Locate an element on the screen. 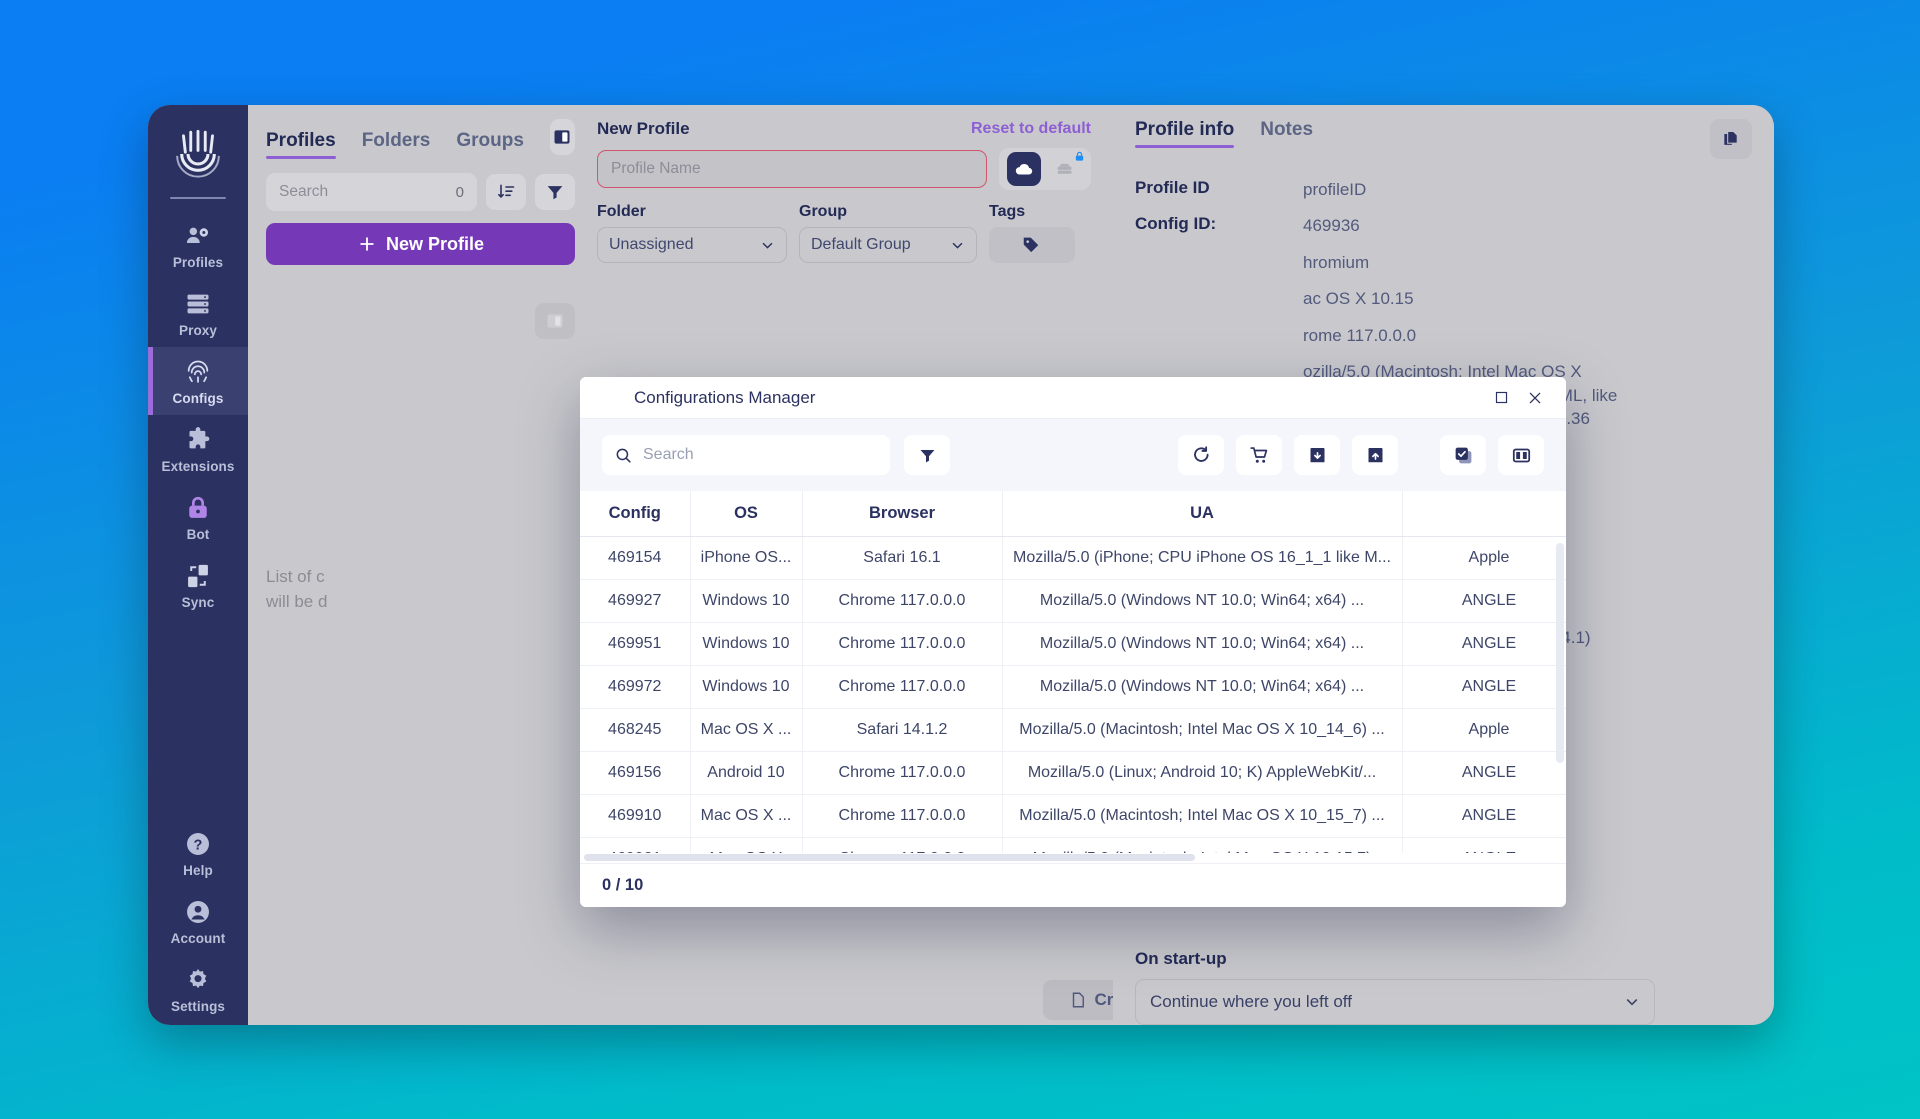 The height and width of the screenshot is (1119, 1920). tab-label: Profile info is located at coordinates (1185, 129).